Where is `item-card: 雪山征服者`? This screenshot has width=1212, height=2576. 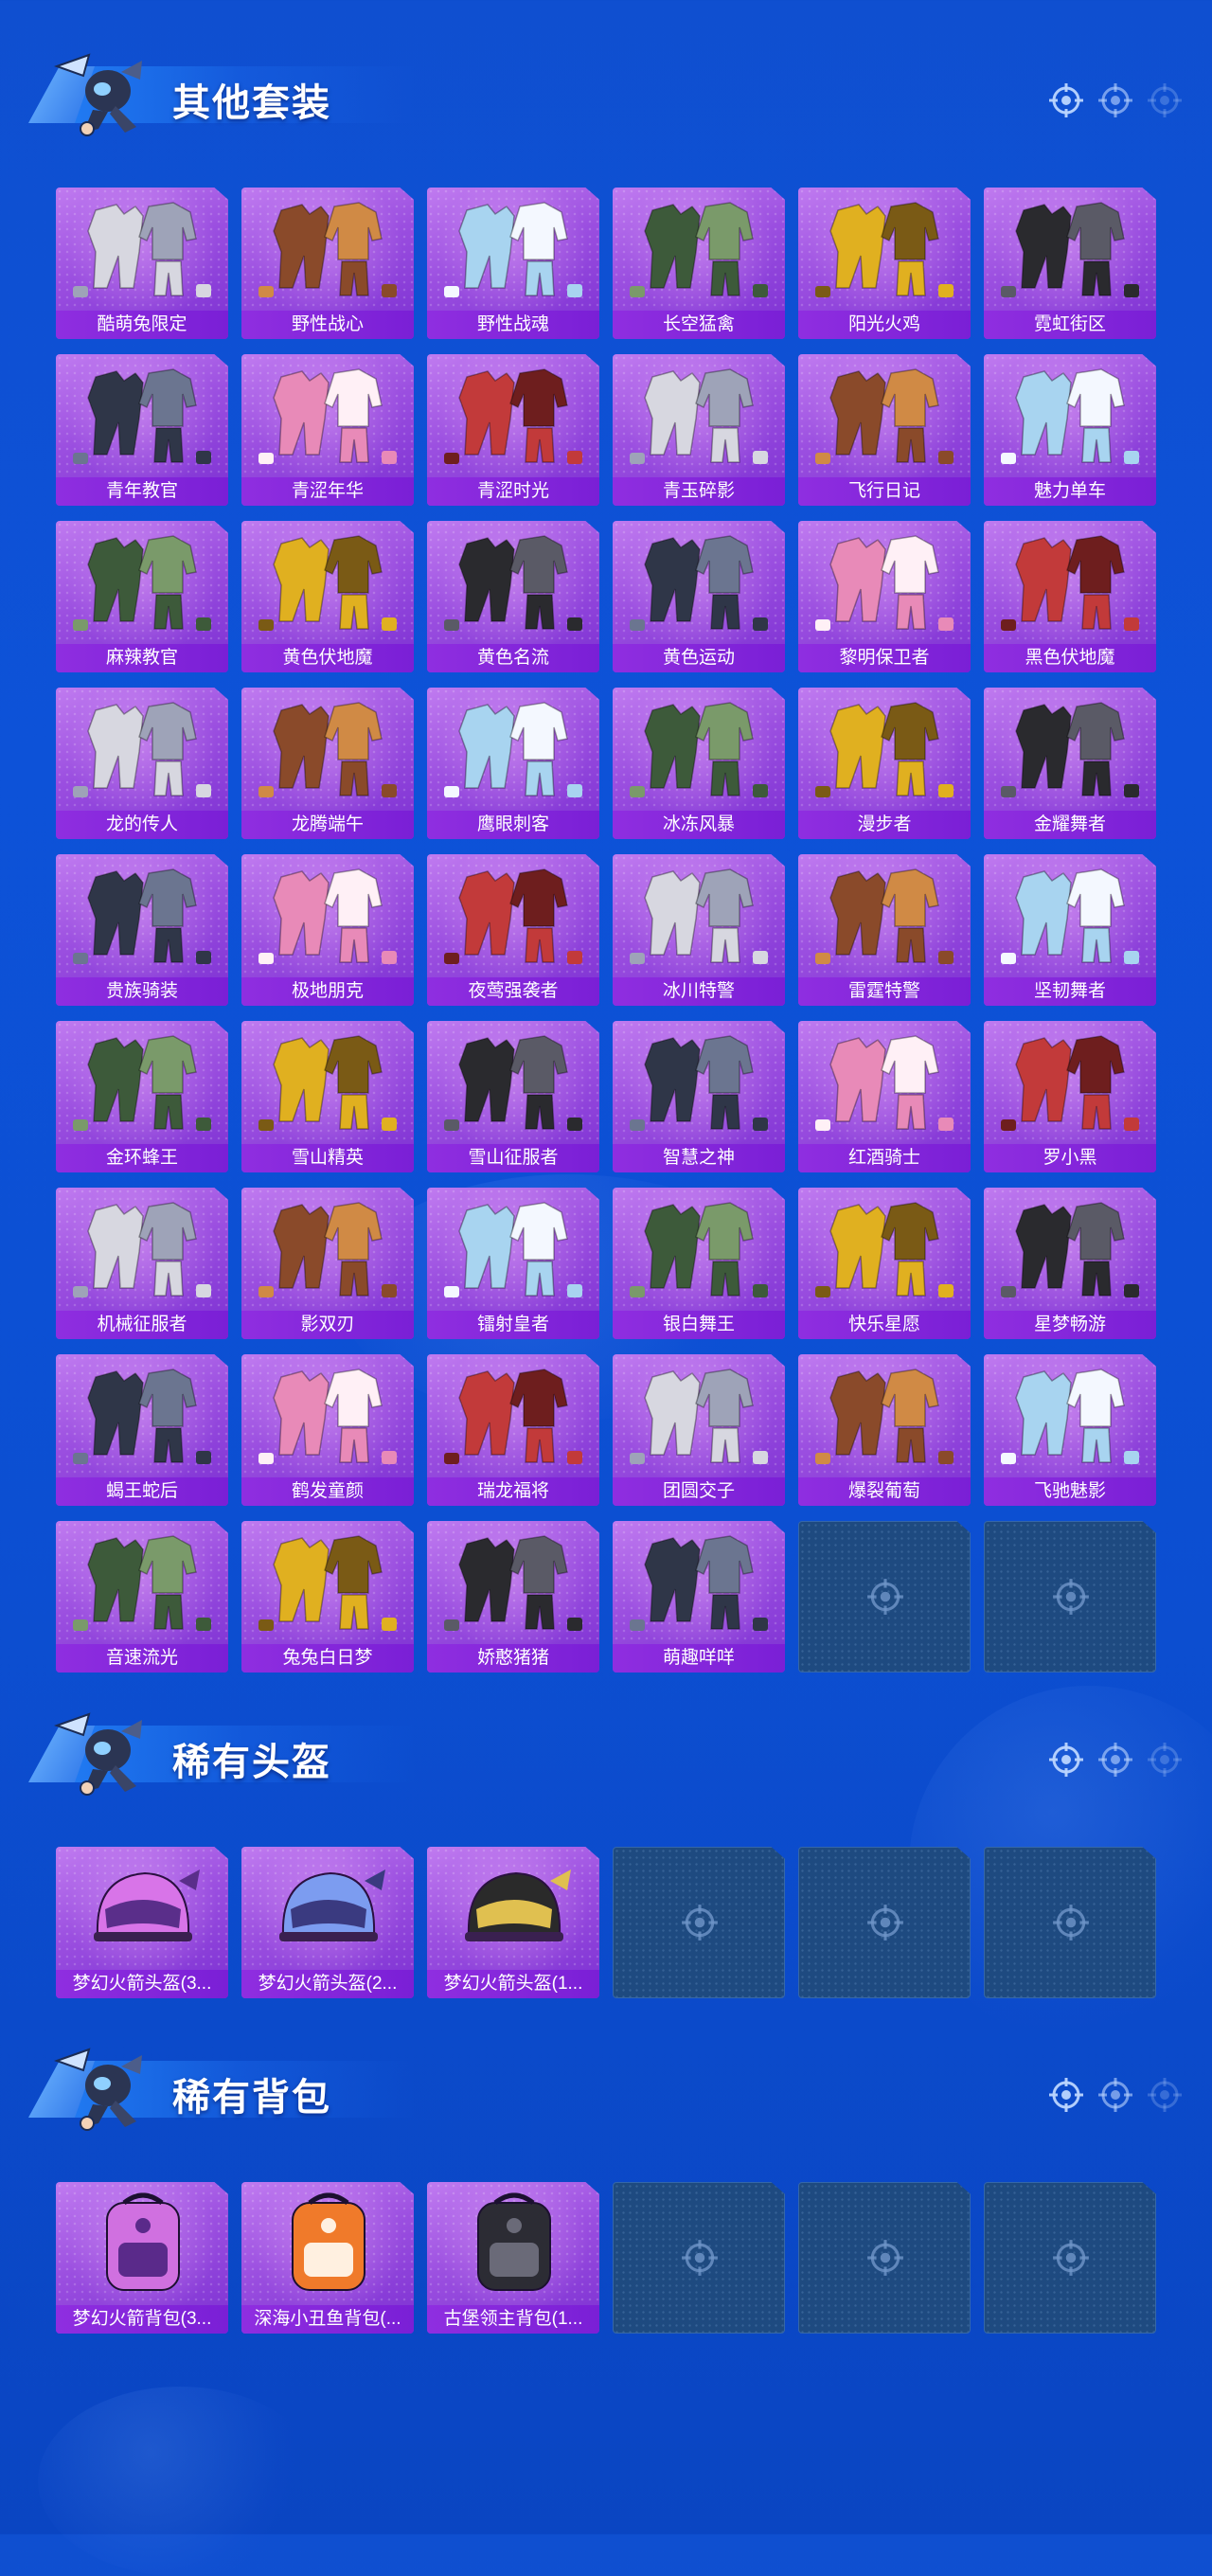
item-card: 雪山征服者 is located at coordinates (513, 1096).